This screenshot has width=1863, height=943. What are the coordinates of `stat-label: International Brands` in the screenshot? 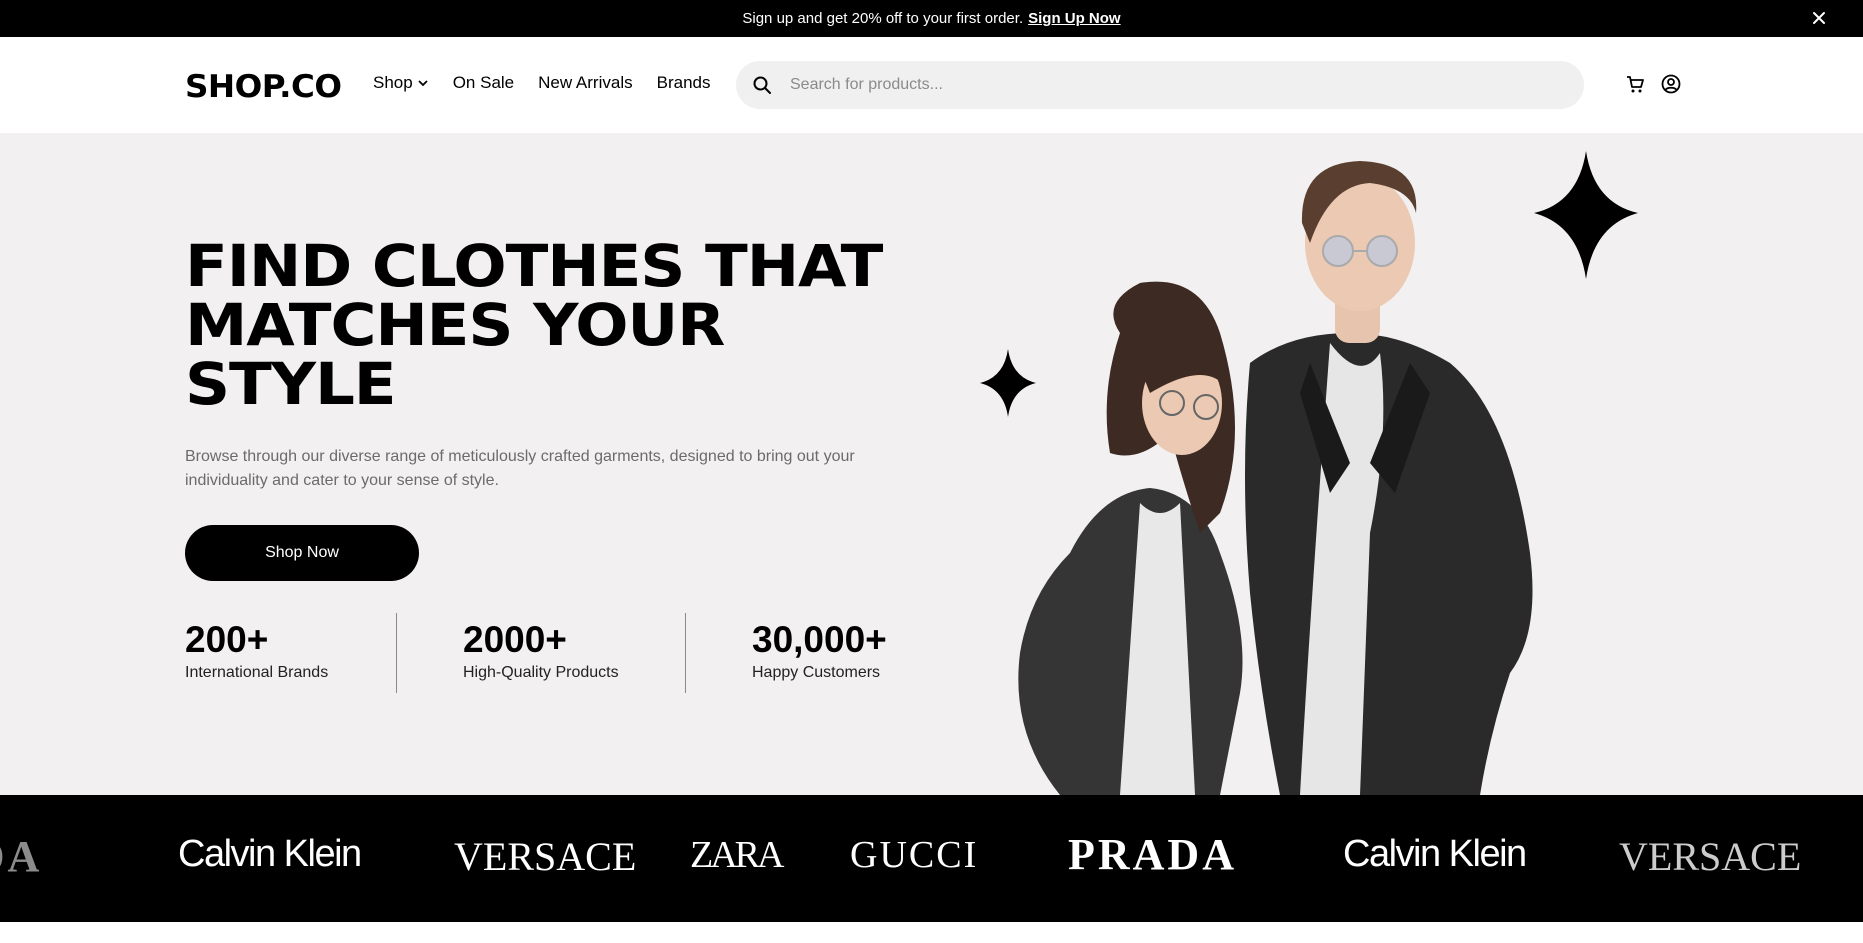 It's located at (257, 672).